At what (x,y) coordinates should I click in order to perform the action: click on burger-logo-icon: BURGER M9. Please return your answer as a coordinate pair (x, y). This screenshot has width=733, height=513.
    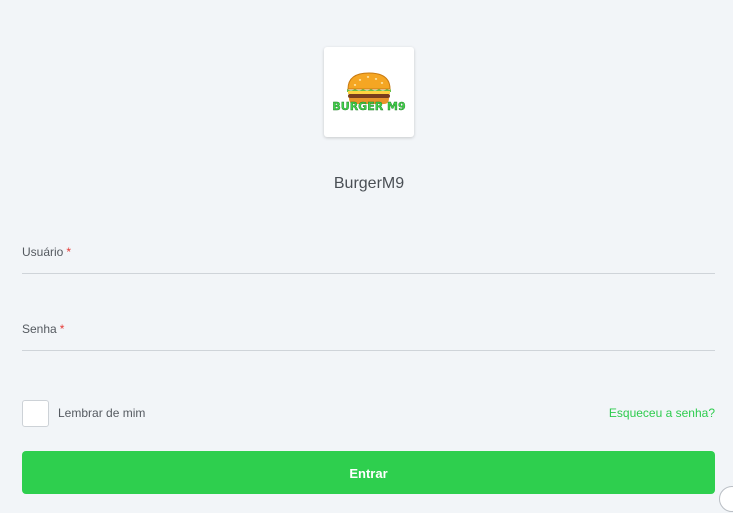
    Looking at the image, I should click on (369, 92).